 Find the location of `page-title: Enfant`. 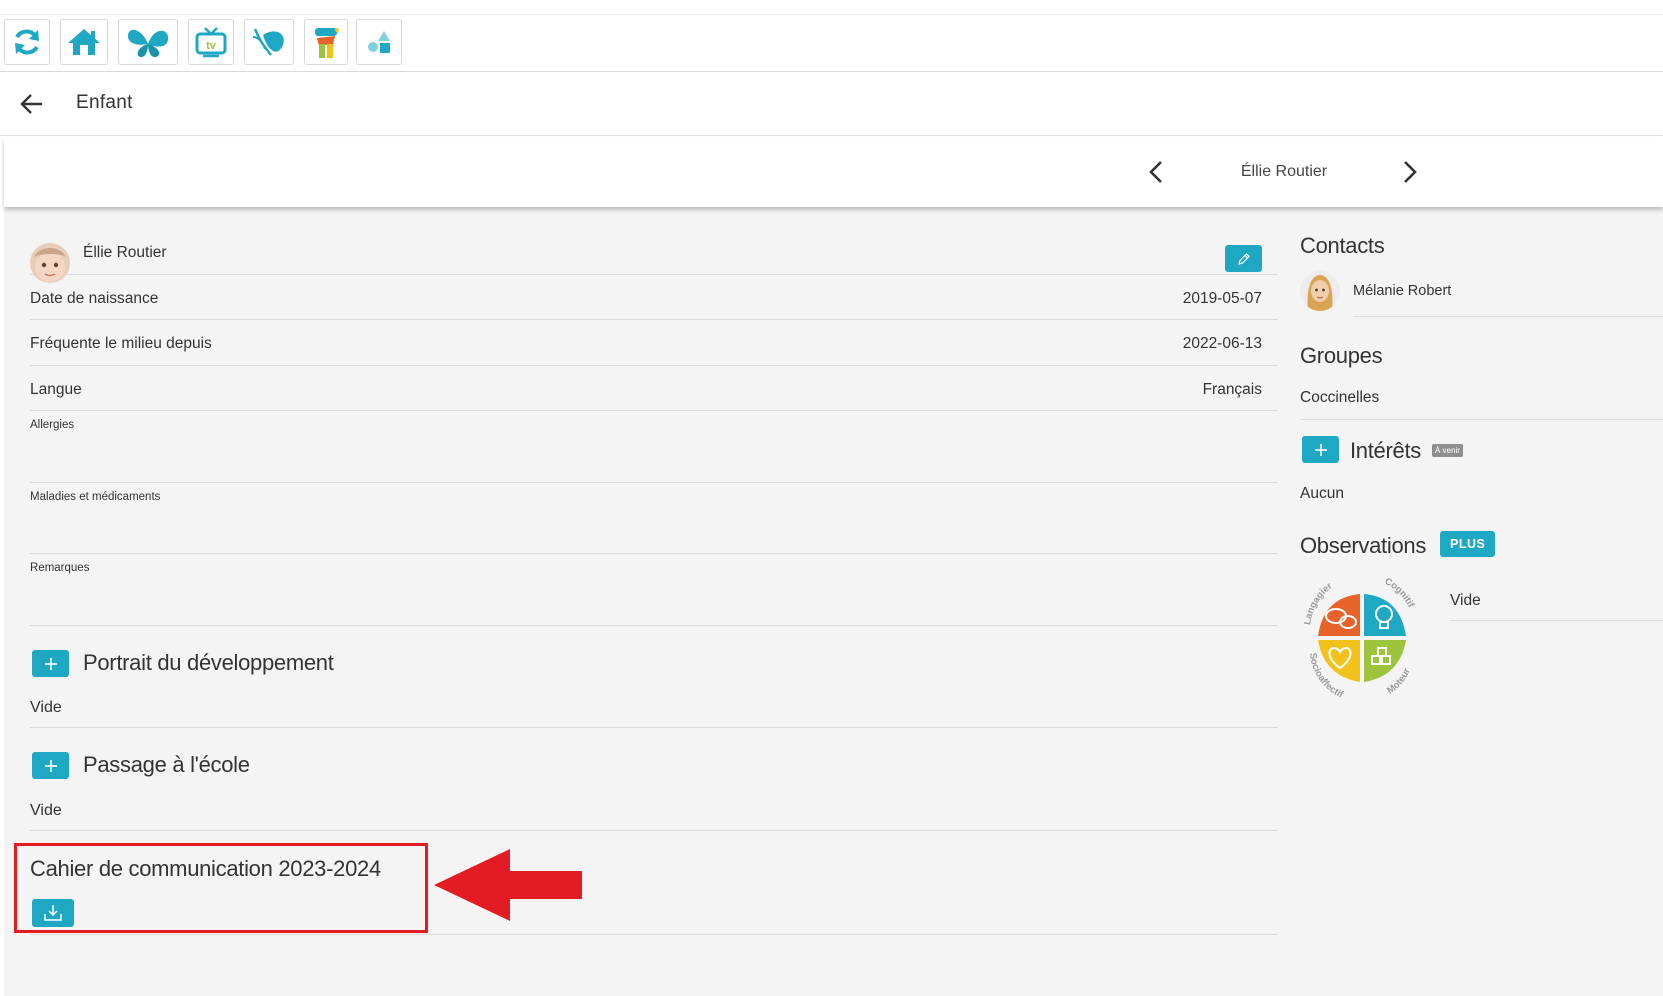

page-title: Enfant is located at coordinates (104, 102).